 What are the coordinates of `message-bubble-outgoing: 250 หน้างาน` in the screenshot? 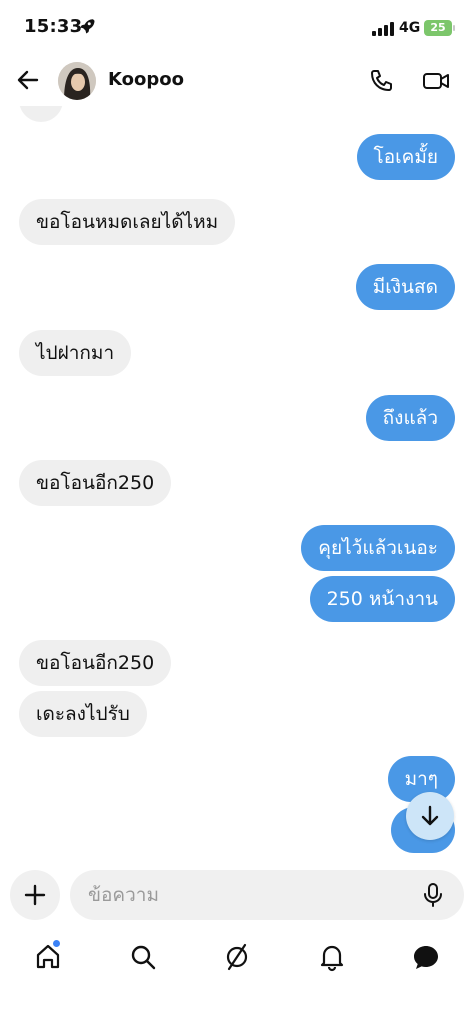 It's located at (382, 599).